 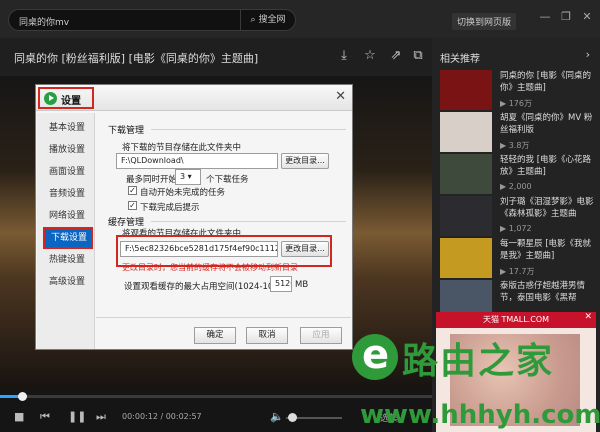 I want to click on search-all-label: 搜全网, so click(x=272, y=20).